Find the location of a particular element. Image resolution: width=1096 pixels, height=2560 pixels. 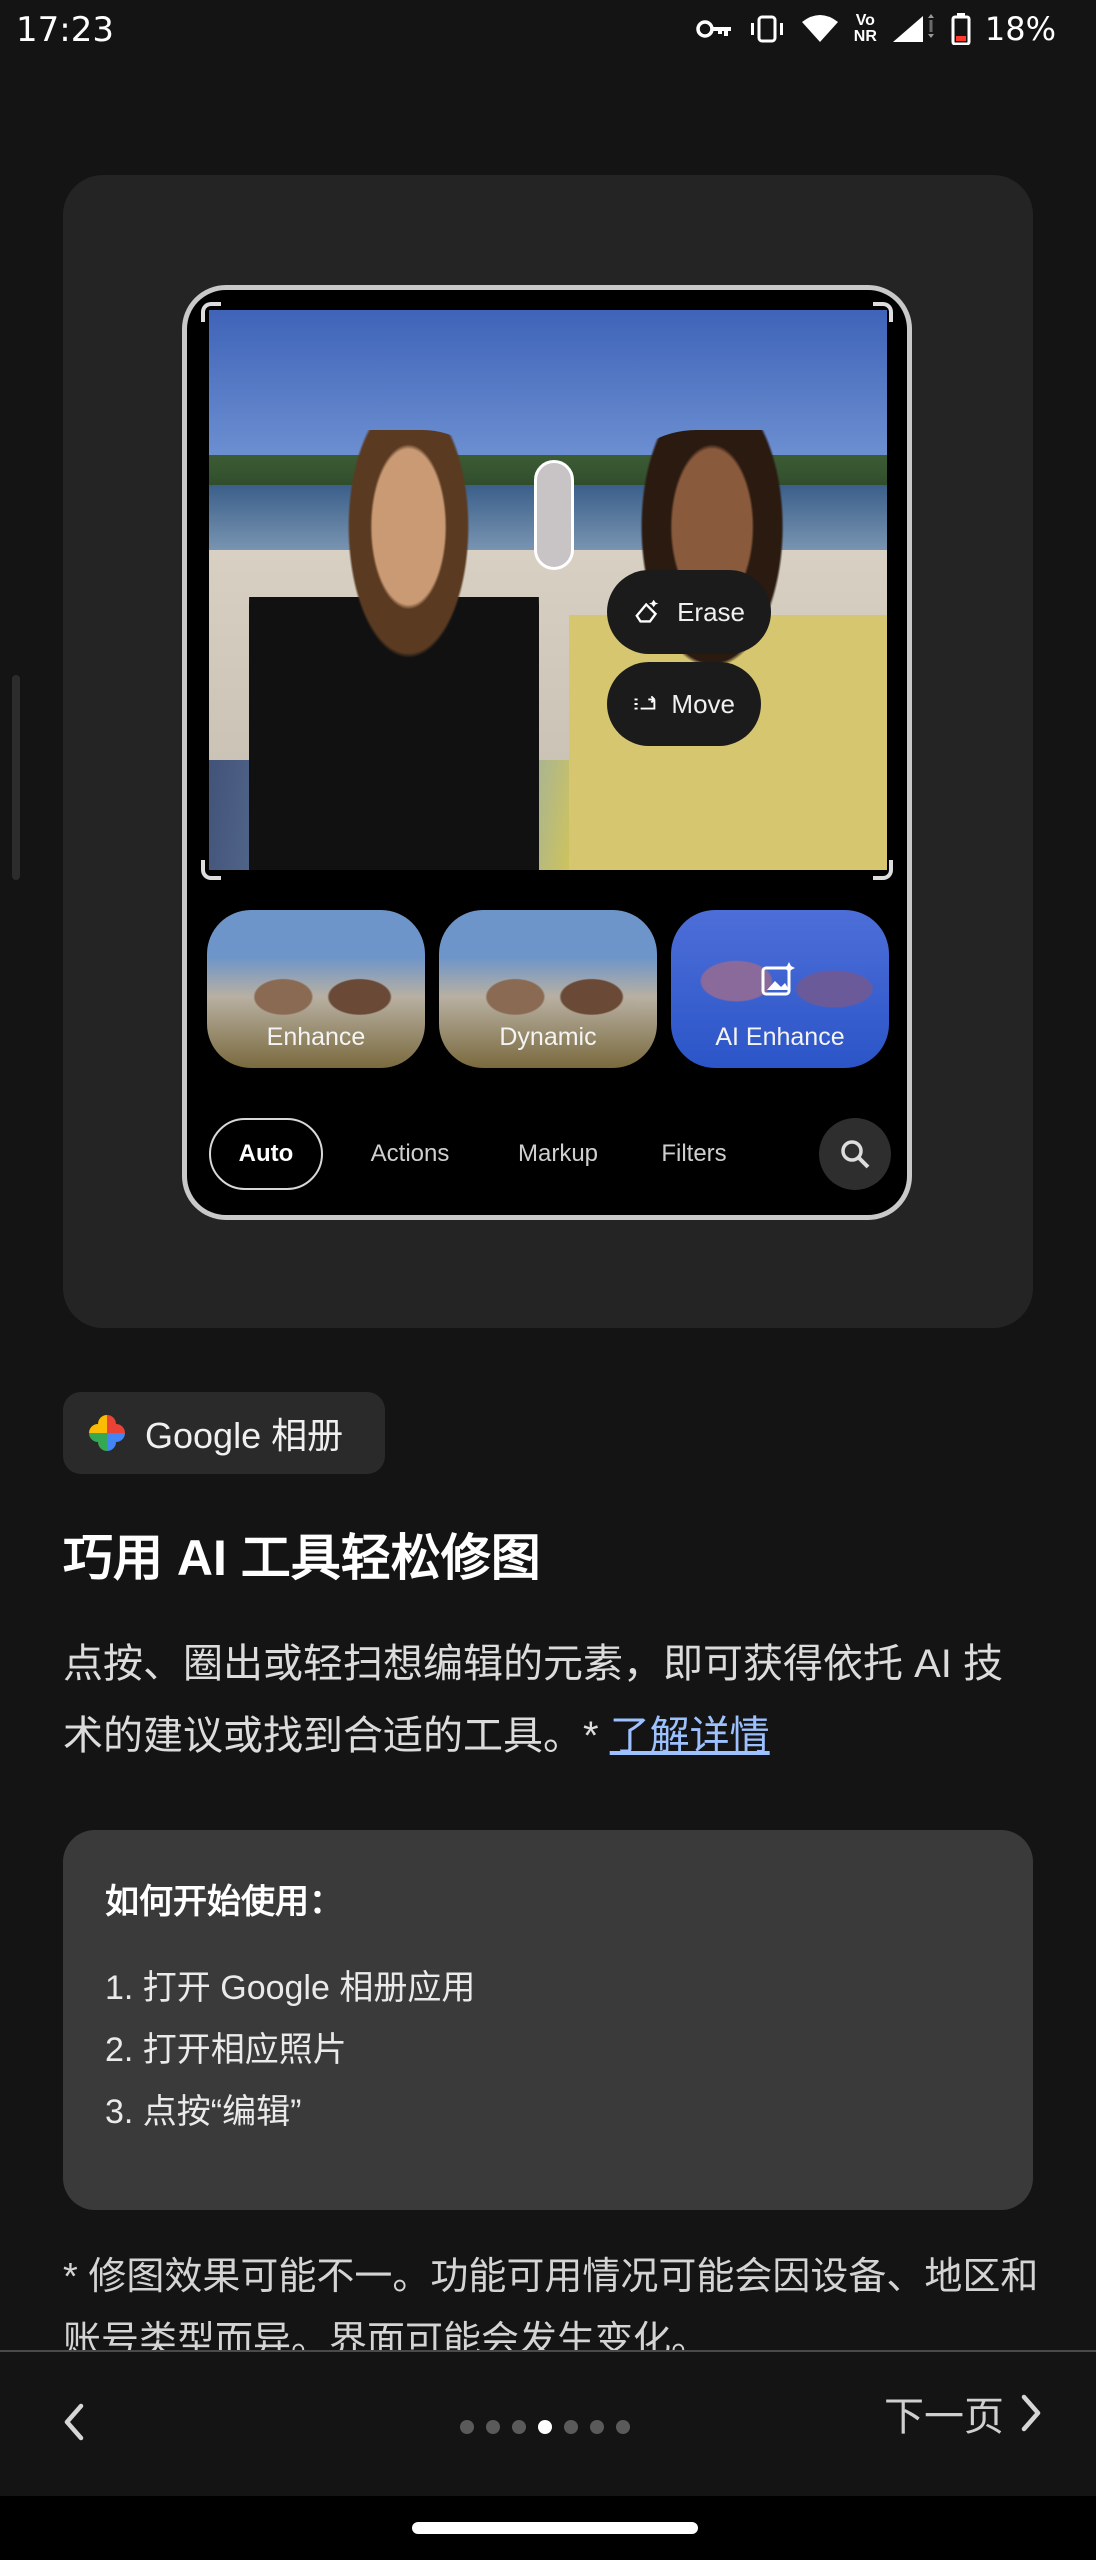

person-left is located at coordinates (394, 650).